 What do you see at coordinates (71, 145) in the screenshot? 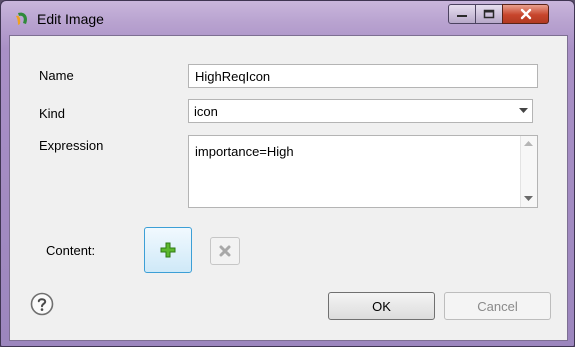
I see `expression-label: Expression` at bounding box center [71, 145].